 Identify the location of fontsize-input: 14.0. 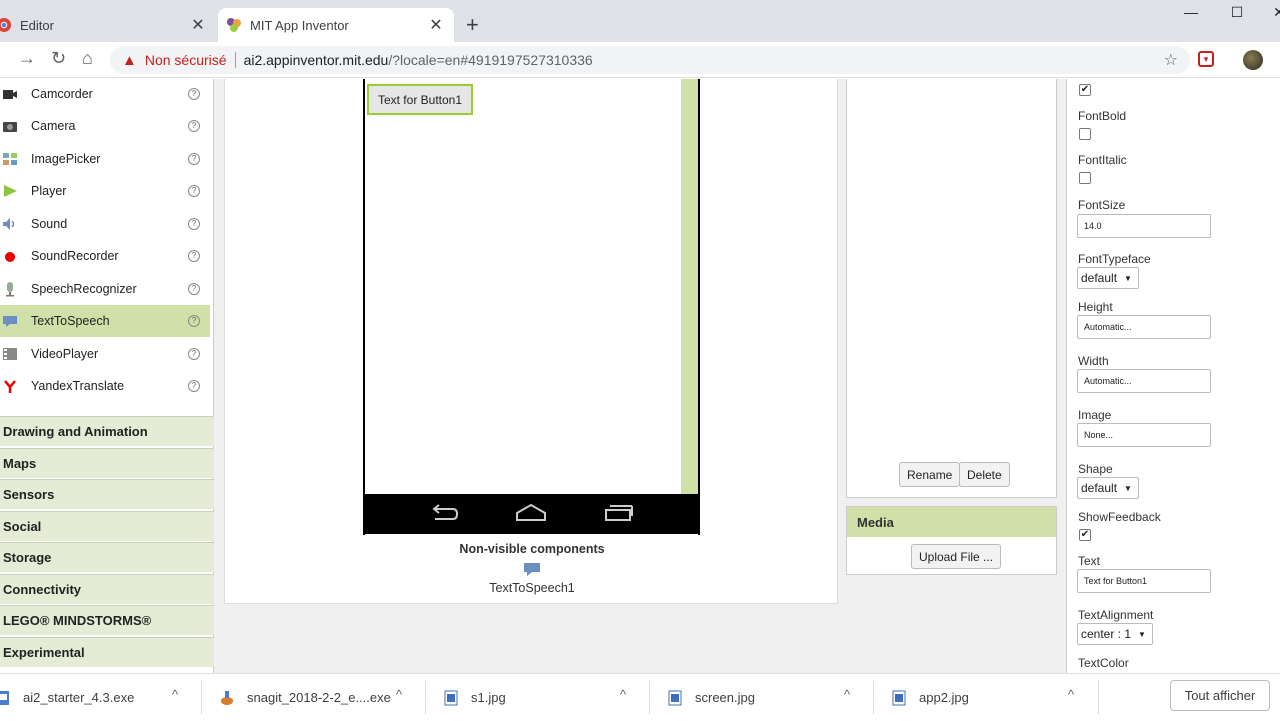
(1144, 226).